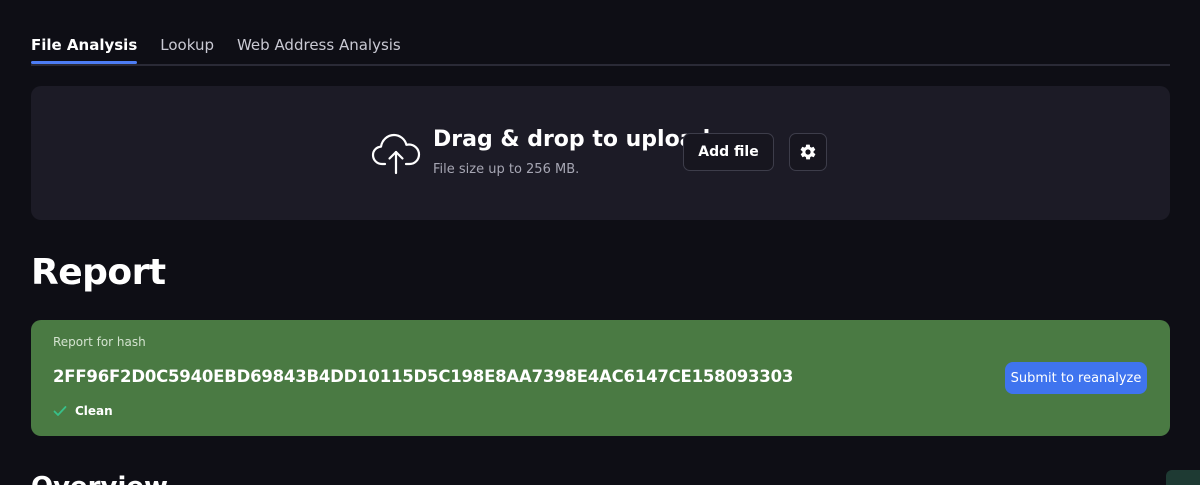  I want to click on add-file-button: Add file, so click(728, 152).